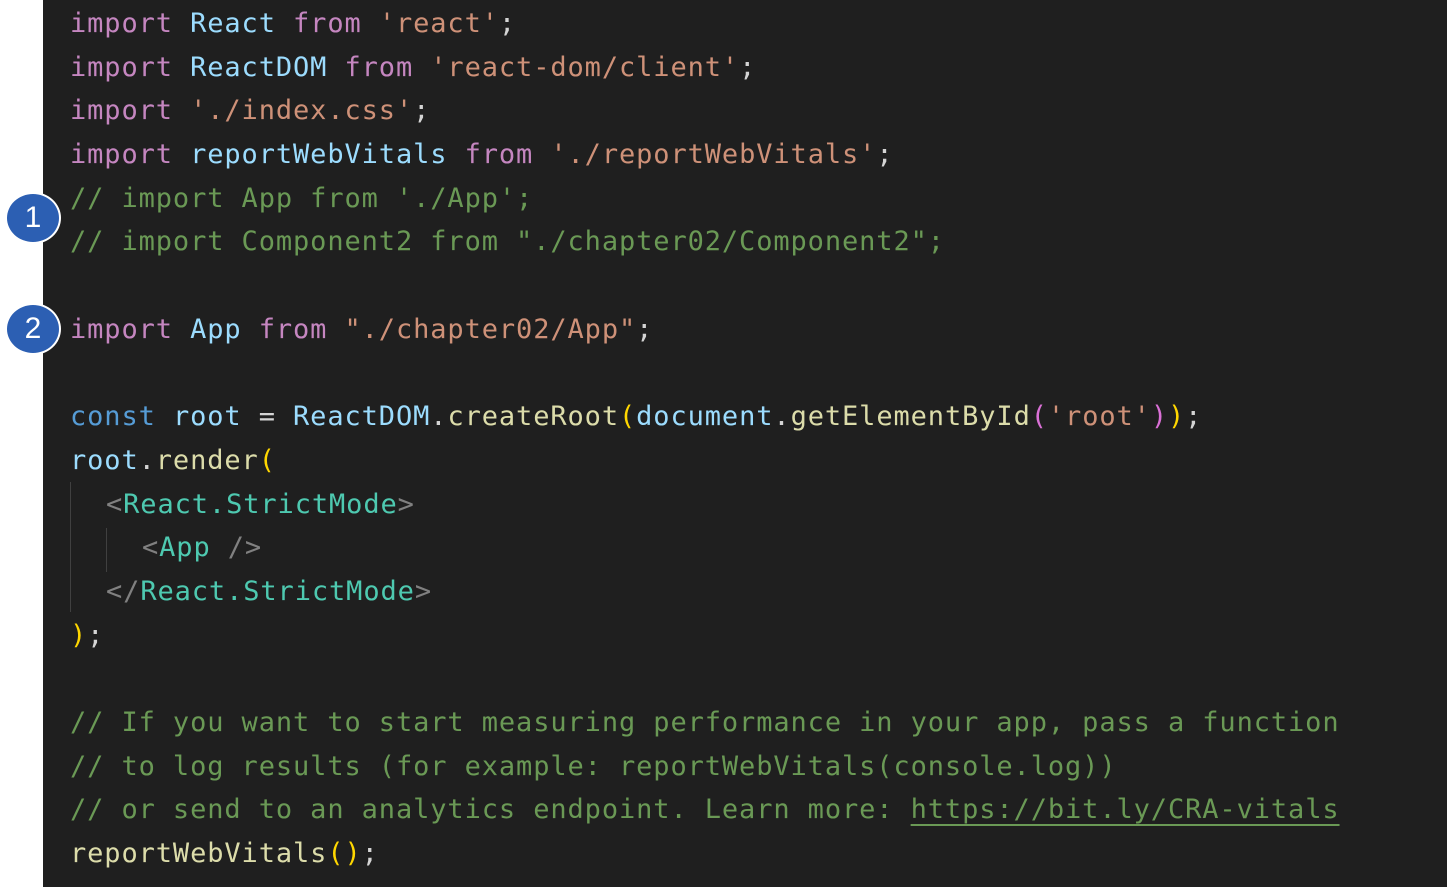 The image size is (1447, 887). Describe the element at coordinates (705, 111) in the screenshot. I see `code-line-3: import './index.css';` at that location.